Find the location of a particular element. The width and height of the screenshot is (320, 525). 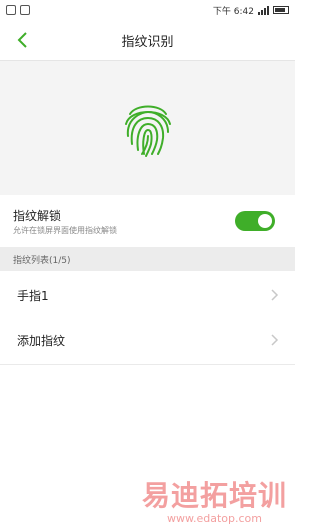

status-time: 下午 6:42 is located at coordinates (233, 11).